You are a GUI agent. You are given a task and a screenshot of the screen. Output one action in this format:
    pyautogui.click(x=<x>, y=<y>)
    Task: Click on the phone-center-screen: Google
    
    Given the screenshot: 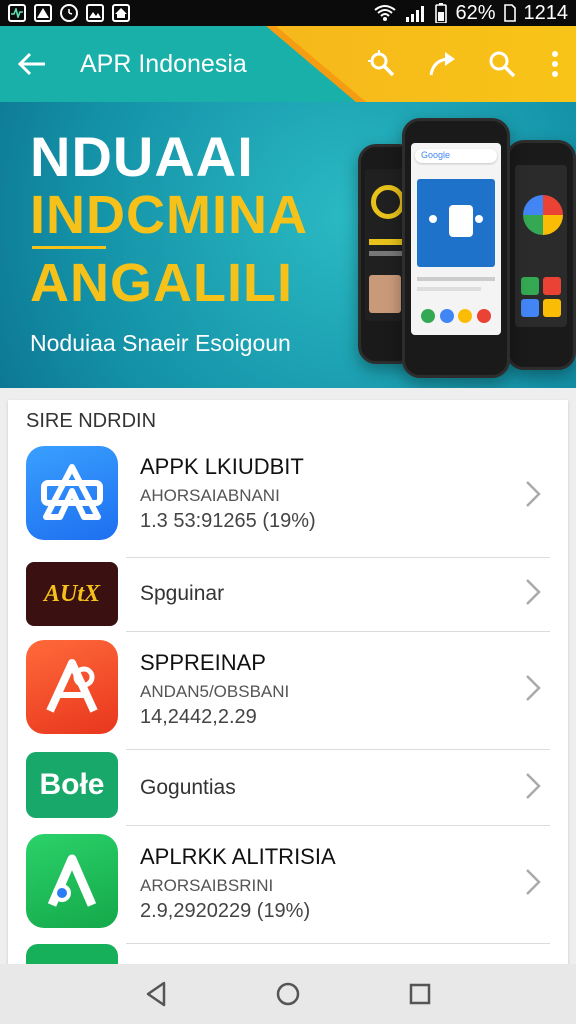 What is the action you would take?
    pyautogui.click(x=456, y=239)
    